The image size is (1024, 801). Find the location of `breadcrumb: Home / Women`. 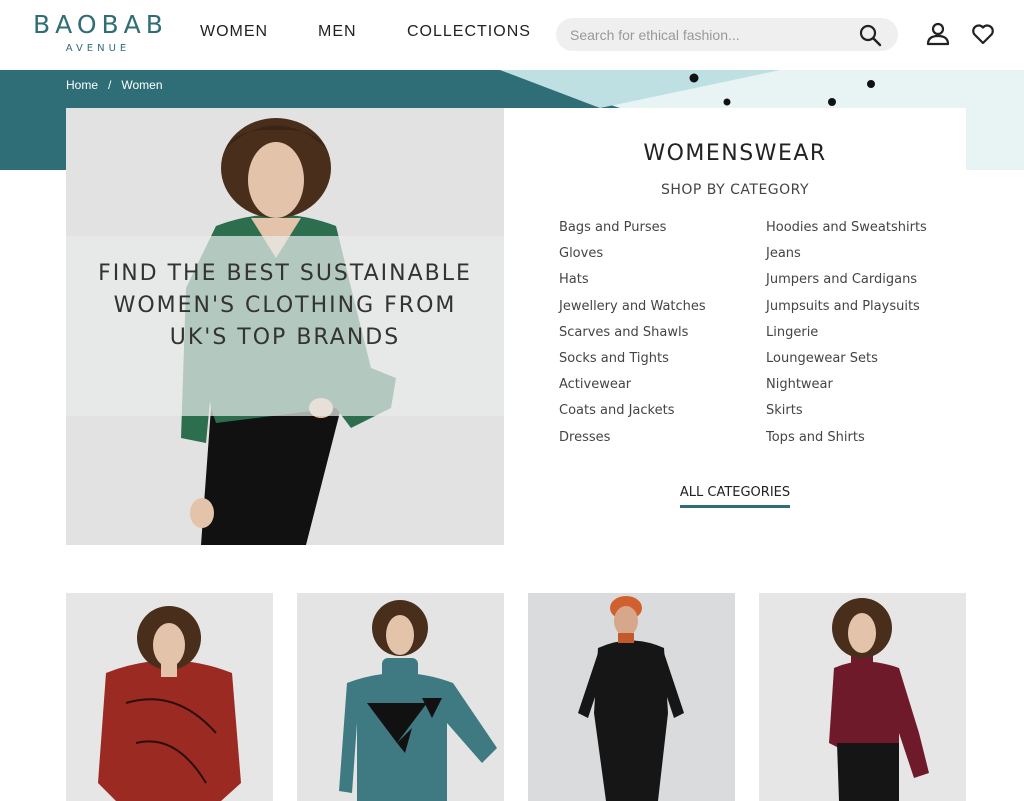

breadcrumb: Home / Women is located at coordinates (114, 85).